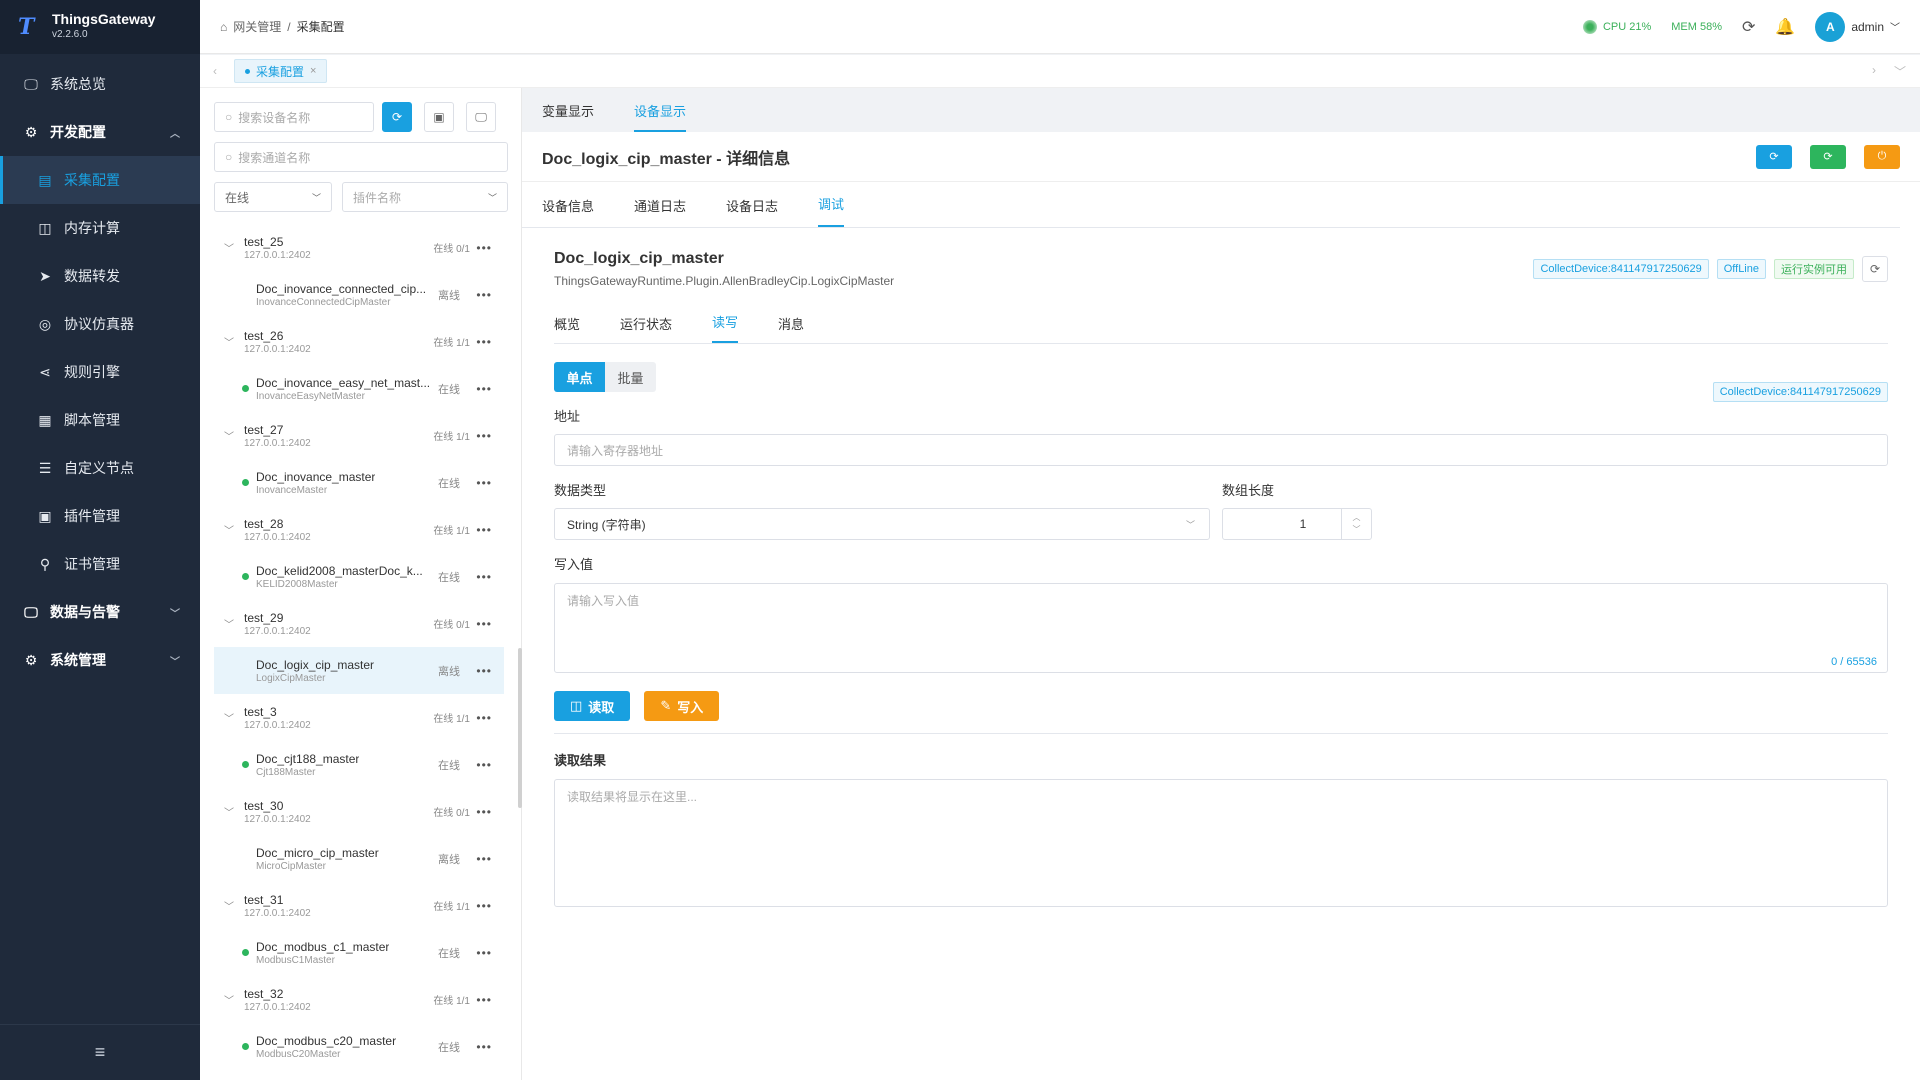 The image size is (1920, 1080). What do you see at coordinates (568, 211) in the screenshot?
I see `detail-tab-0: 设备信息` at bounding box center [568, 211].